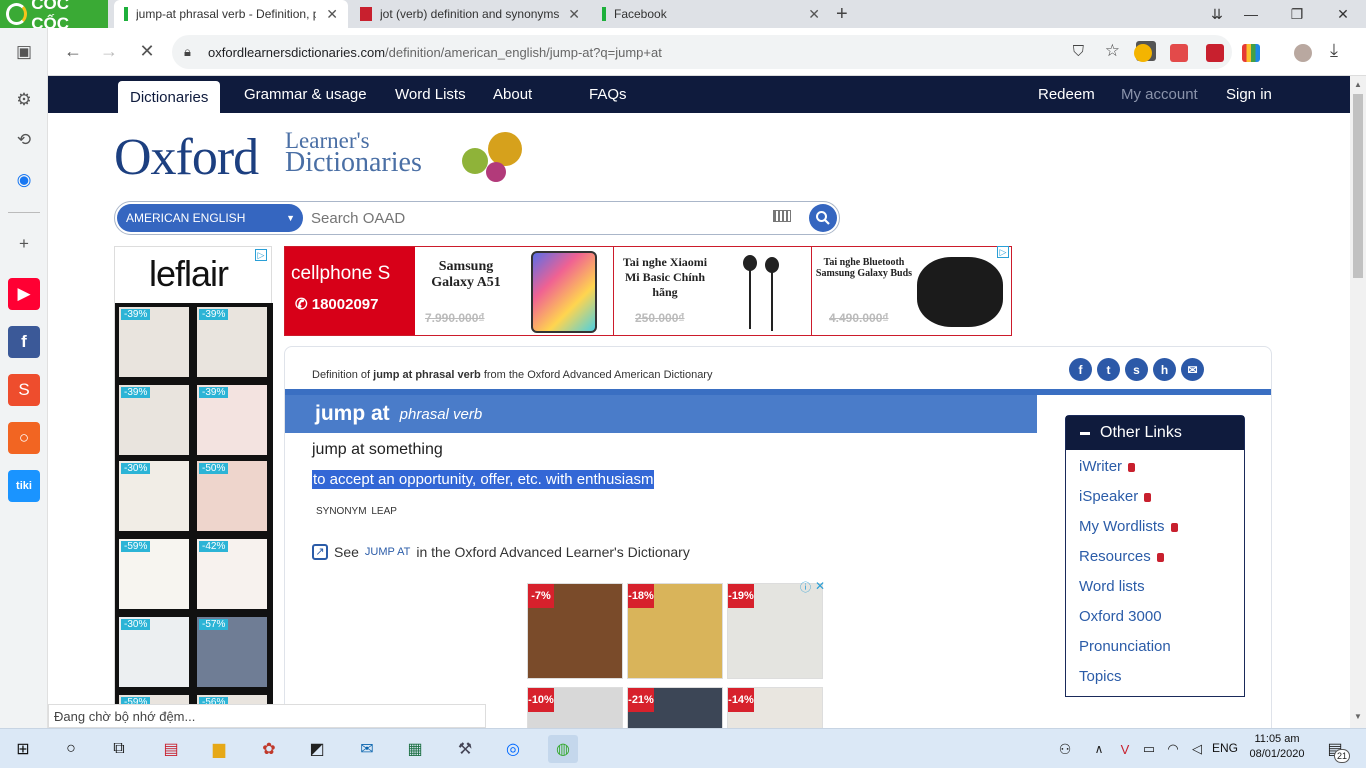  I want to click on product-tile: -57%, so click(232, 652).